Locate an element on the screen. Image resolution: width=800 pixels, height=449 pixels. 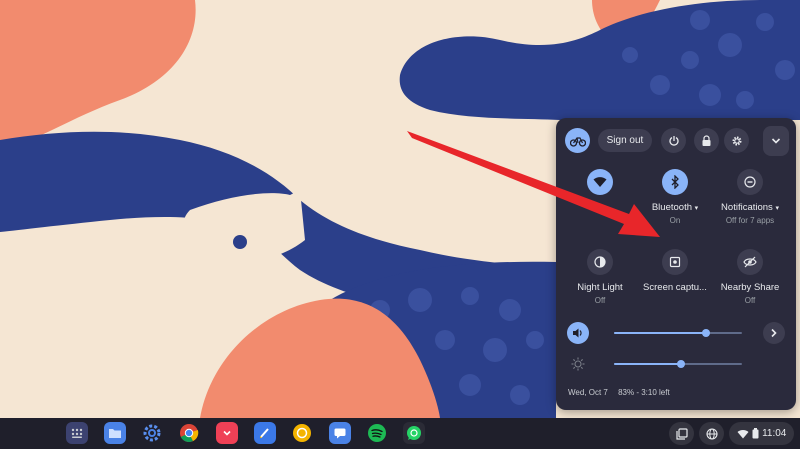
docs-app is located at coordinates (265, 433).